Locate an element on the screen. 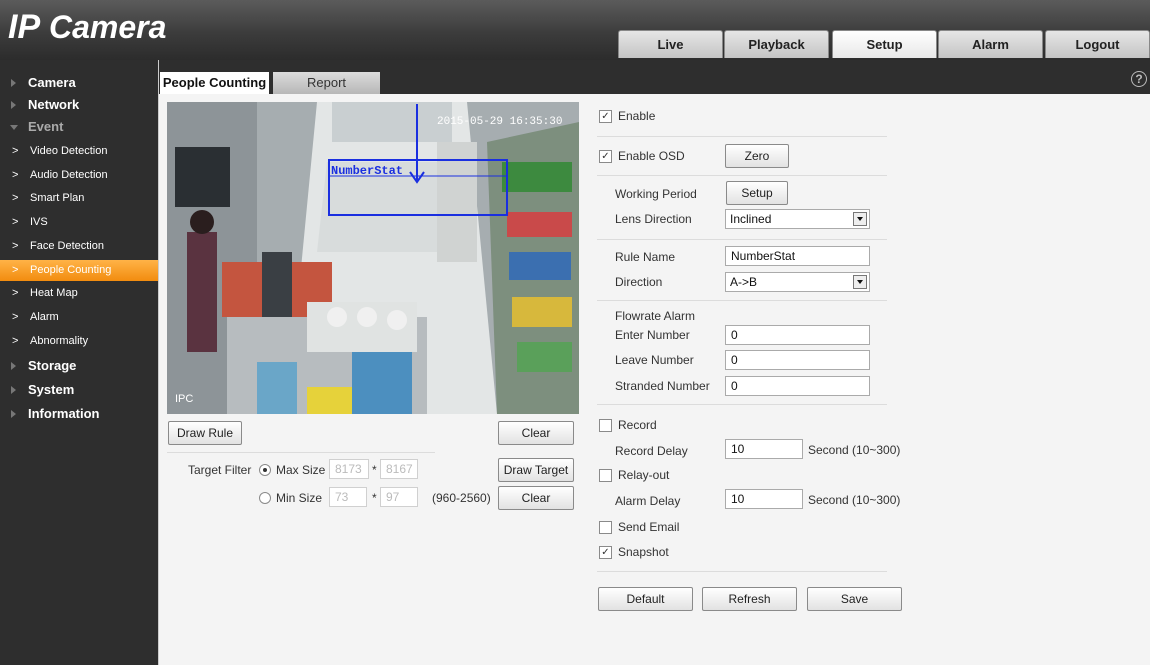 This screenshot has width=1150, height=665. lens-direction-select: Inclined is located at coordinates (797, 219).